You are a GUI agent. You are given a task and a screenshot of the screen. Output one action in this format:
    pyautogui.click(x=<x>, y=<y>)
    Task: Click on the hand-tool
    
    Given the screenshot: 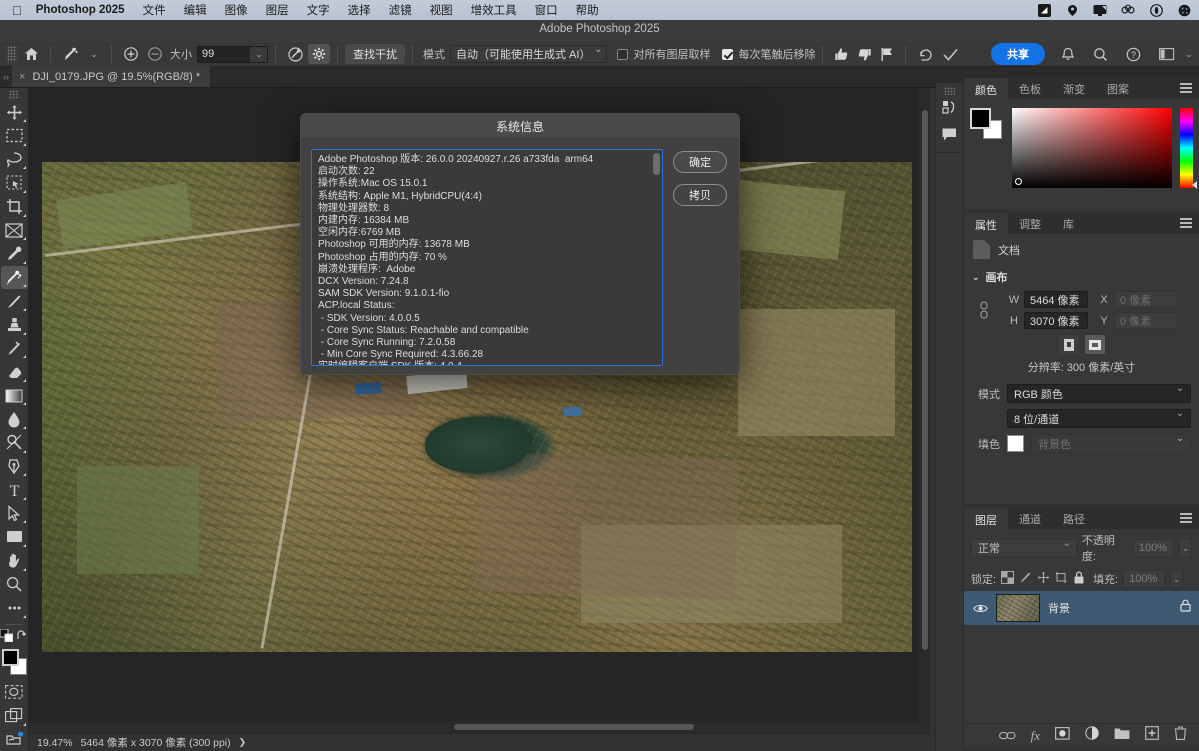 What is the action you would take?
    pyautogui.click(x=14, y=561)
    